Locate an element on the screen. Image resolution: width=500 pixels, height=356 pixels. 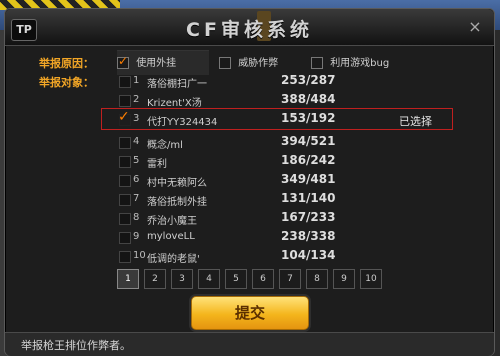
report-count: 394/521 is located at coordinates (308, 141).